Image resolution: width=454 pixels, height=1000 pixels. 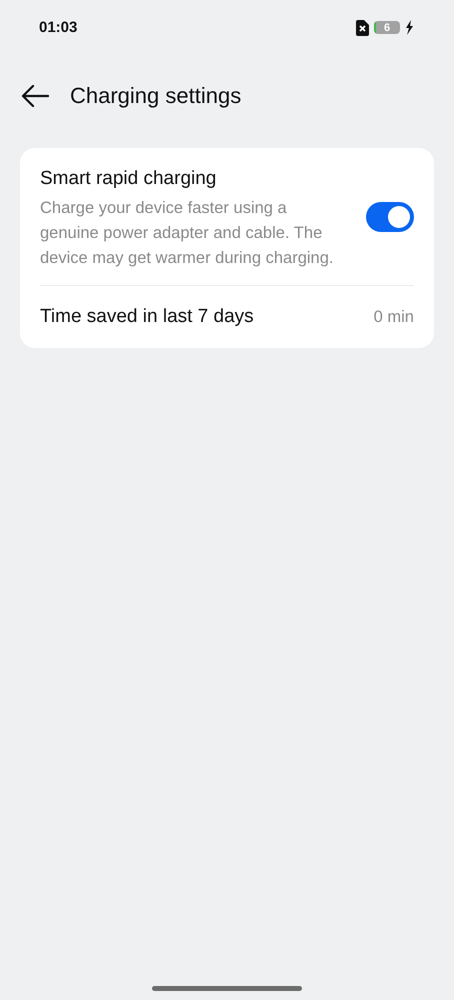 What do you see at coordinates (362, 28) in the screenshot?
I see `no-sim-icon` at bounding box center [362, 28].